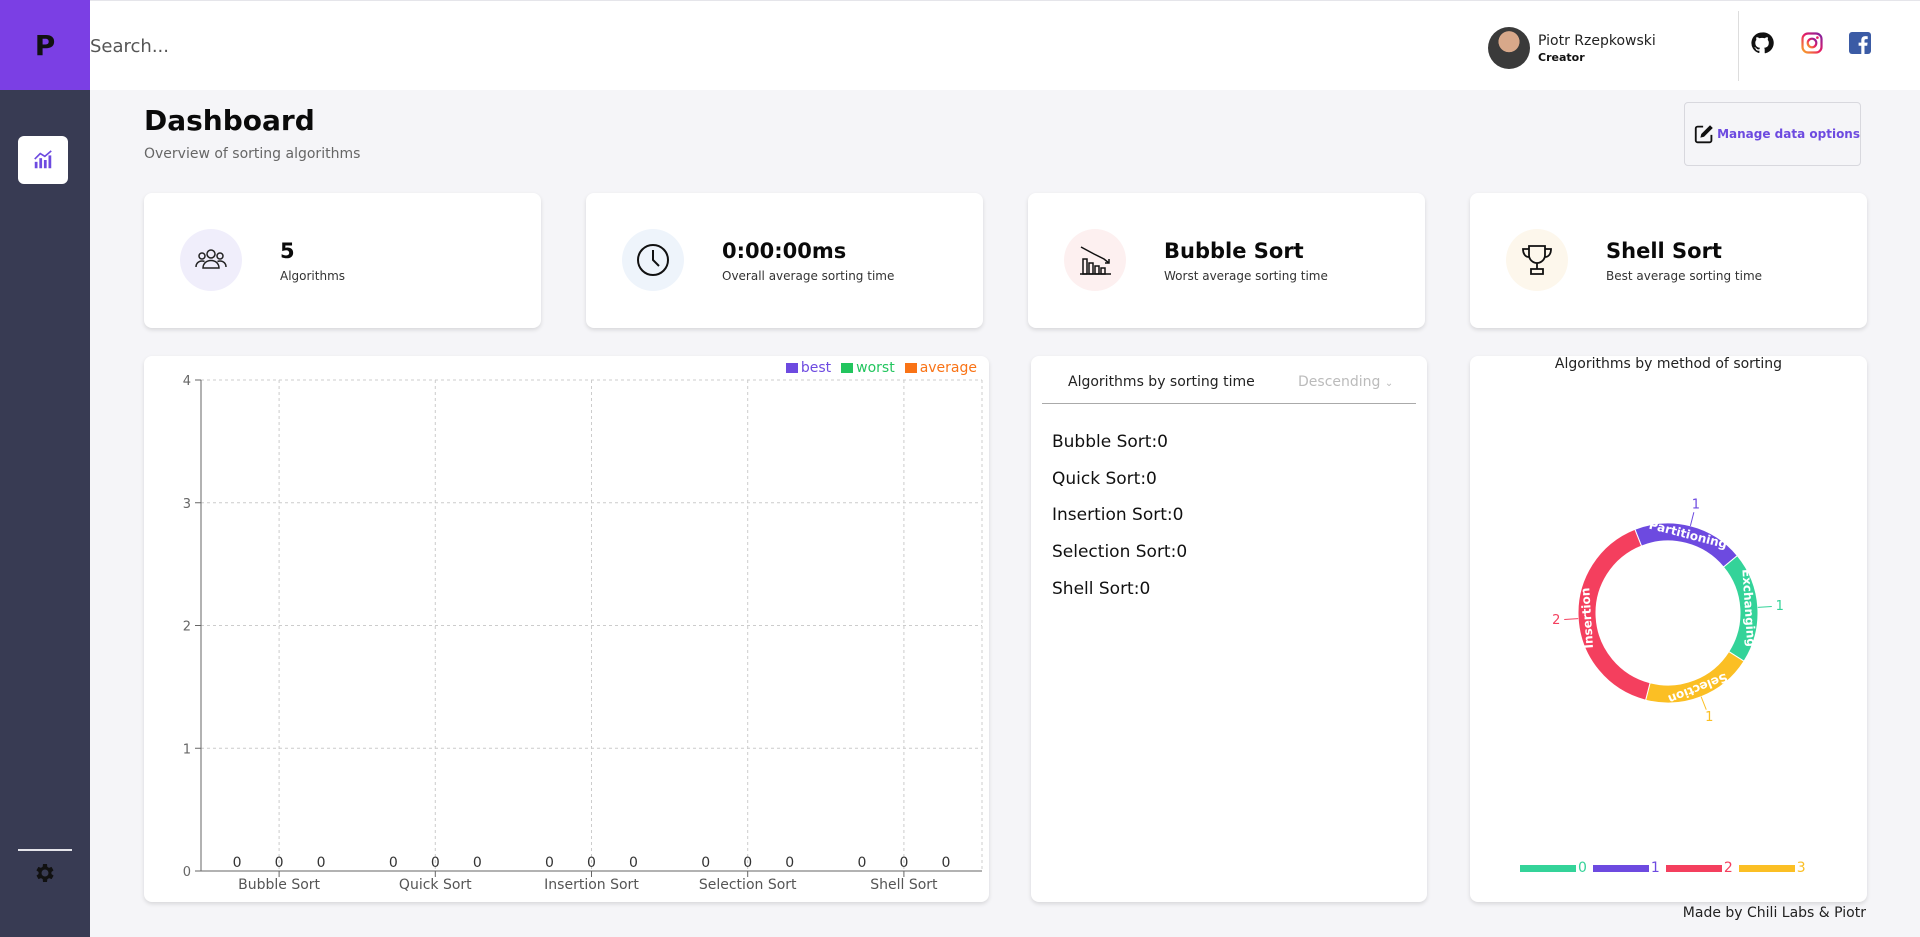  I want to click on facebook-link, so click(1861, 44).